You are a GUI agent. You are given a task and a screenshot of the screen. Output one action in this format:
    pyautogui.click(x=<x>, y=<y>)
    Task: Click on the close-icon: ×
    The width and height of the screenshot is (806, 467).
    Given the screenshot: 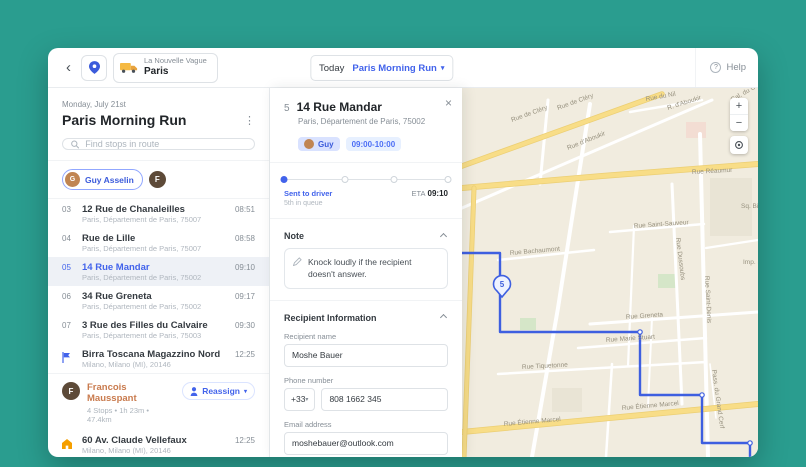 What is the action you would take?
    pyautogui.click(x=448, y=103)
    